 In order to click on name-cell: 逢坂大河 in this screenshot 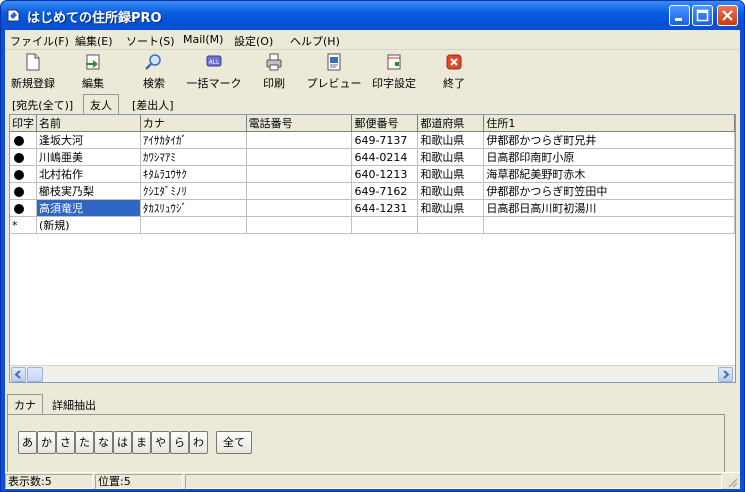, I will do `click(88, 140)`.